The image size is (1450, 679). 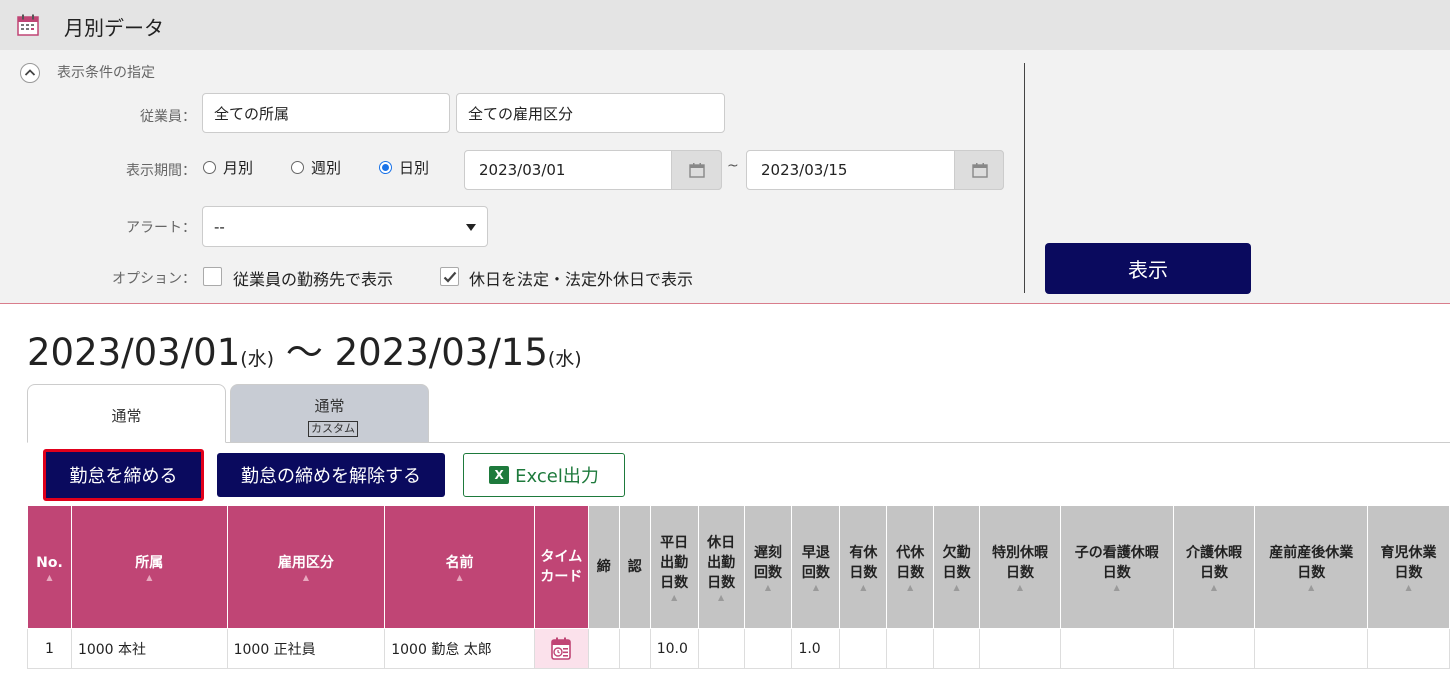 What do you see at coordinates (721, 648) in the screenshot?
I see `cell-holiday` at bounding box center [721, 648].